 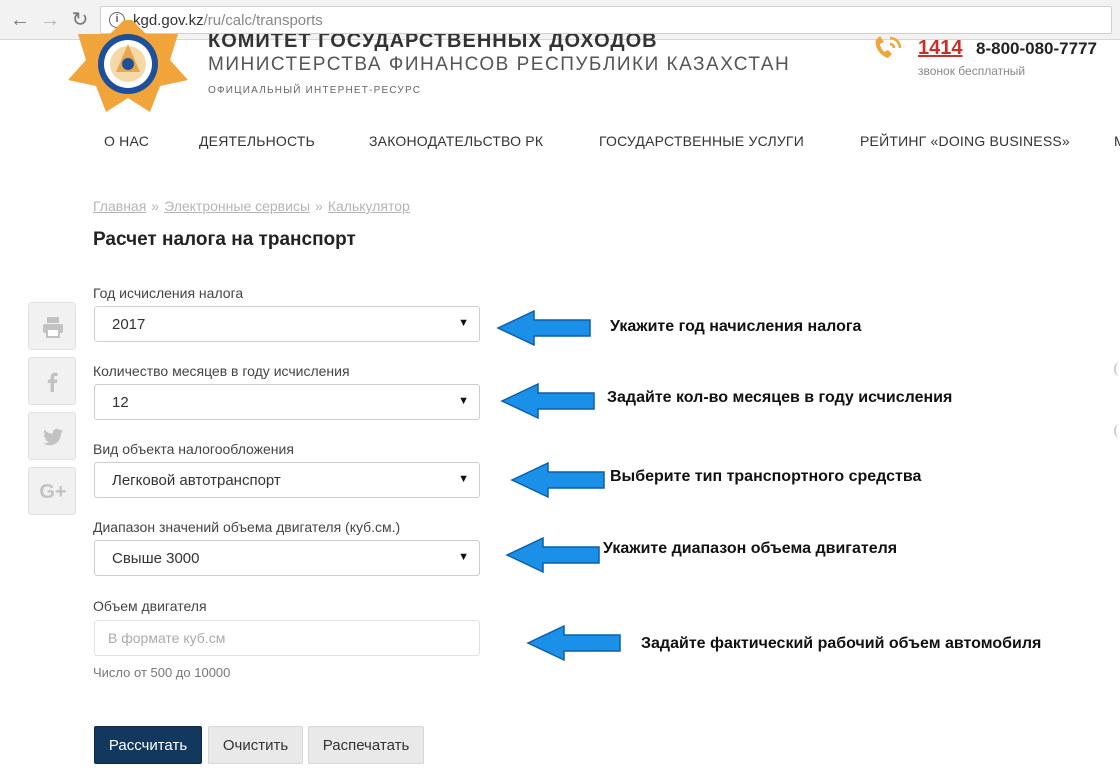 What do you see at coordinates (315, 90) in the screenshot?
I see `resource-note: ОФИЦИАЛЬНЫЙ ИНТЕРНЕТ-РЕСУРС` at bounding box center [315, 90].